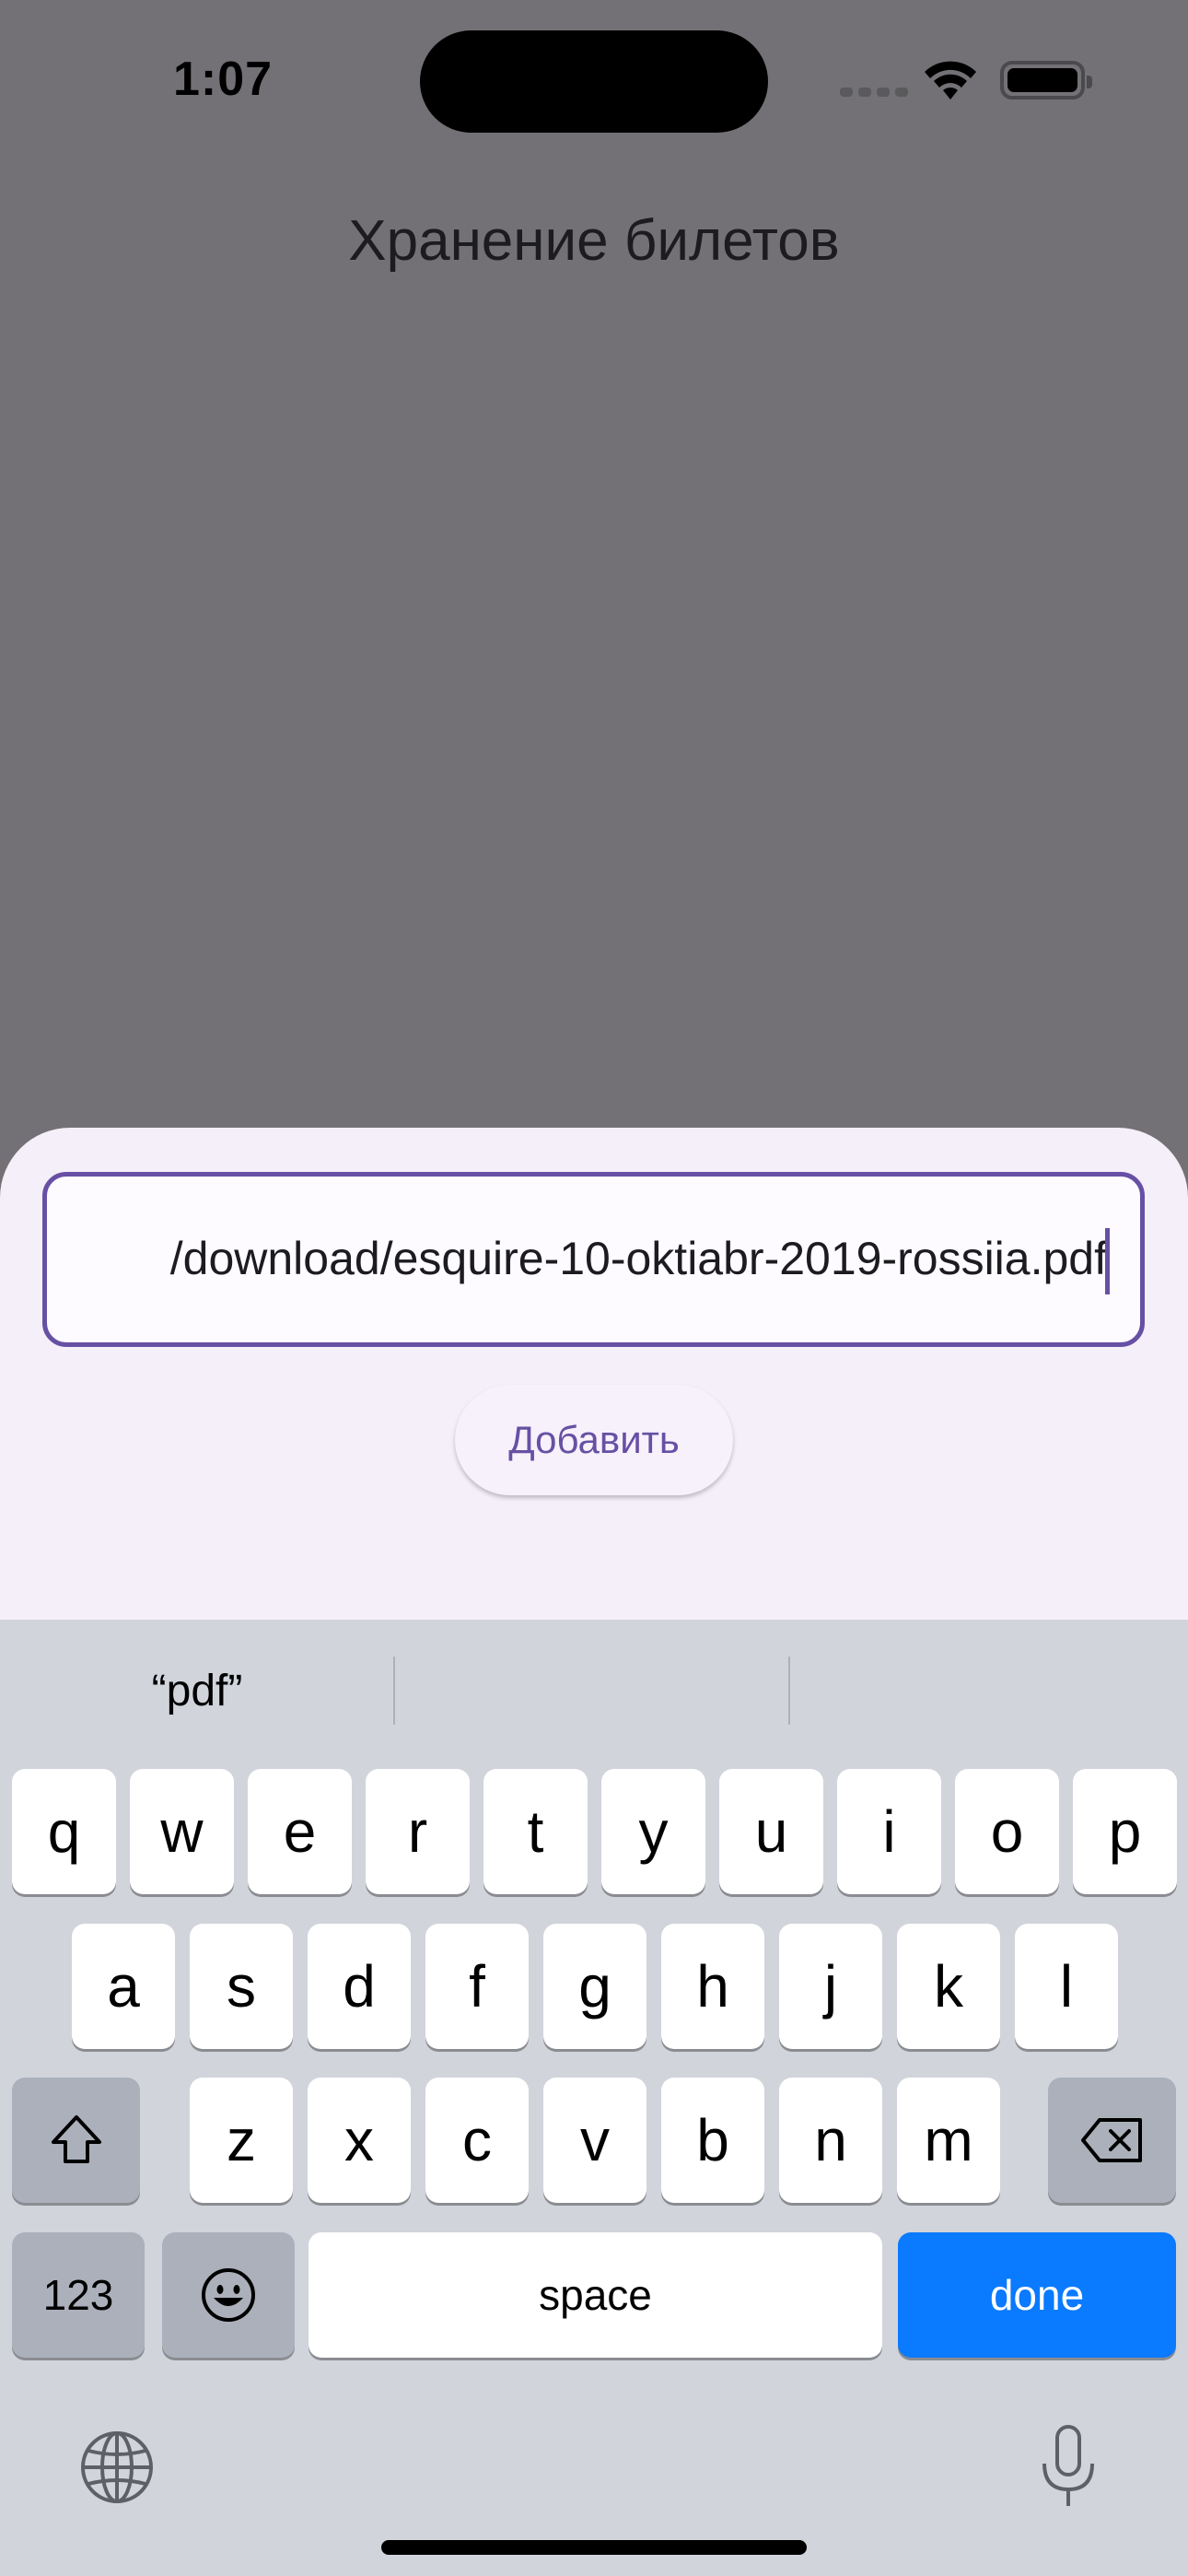 This screenshot has width=1188, height=2576. I want to click on emoji-icon, so click(228, 2295).